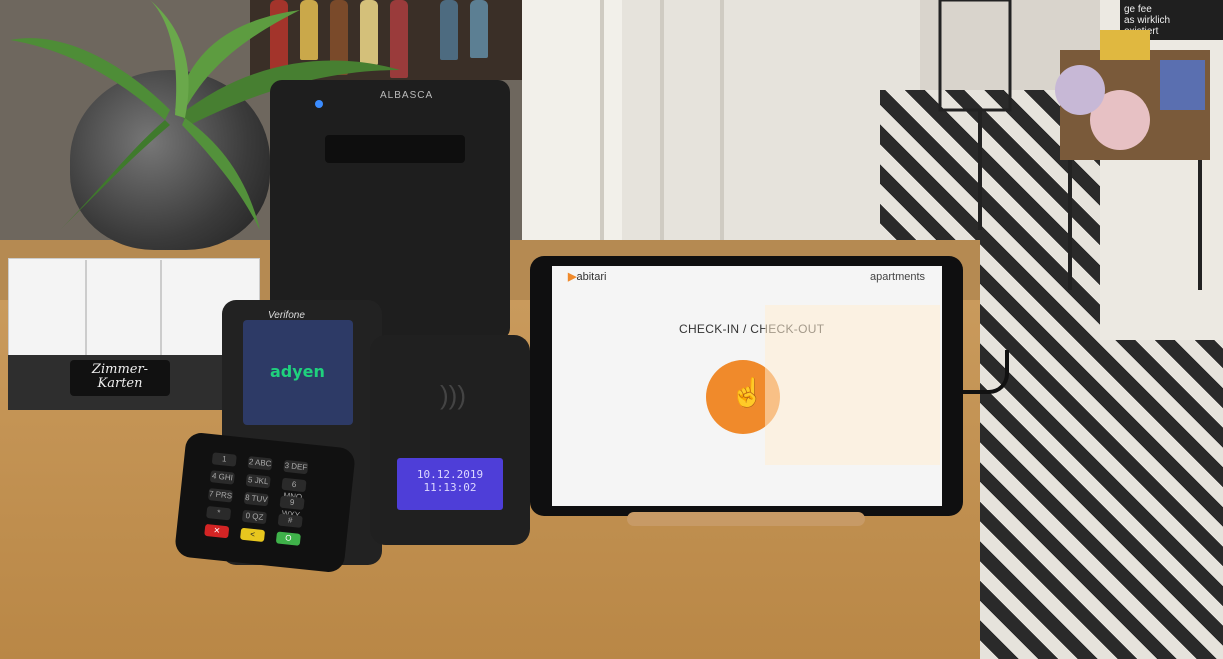  I want to click on hand-pointer-icon: ☝, so click(747, 392).